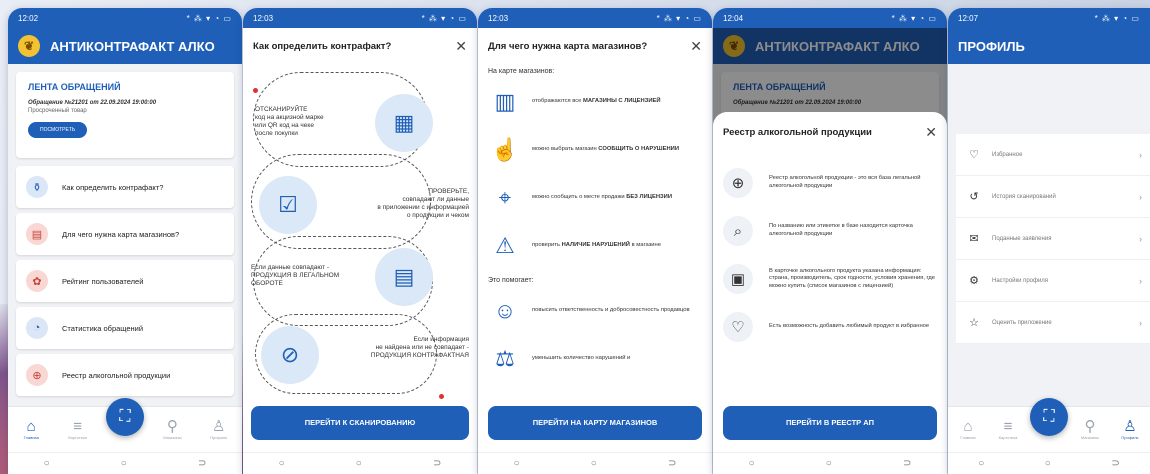 This screenshot has height=474, width=1150. I want to click on menu-item-registry: ⊕ Реестр алкогольной продукции, so click(125, 375).